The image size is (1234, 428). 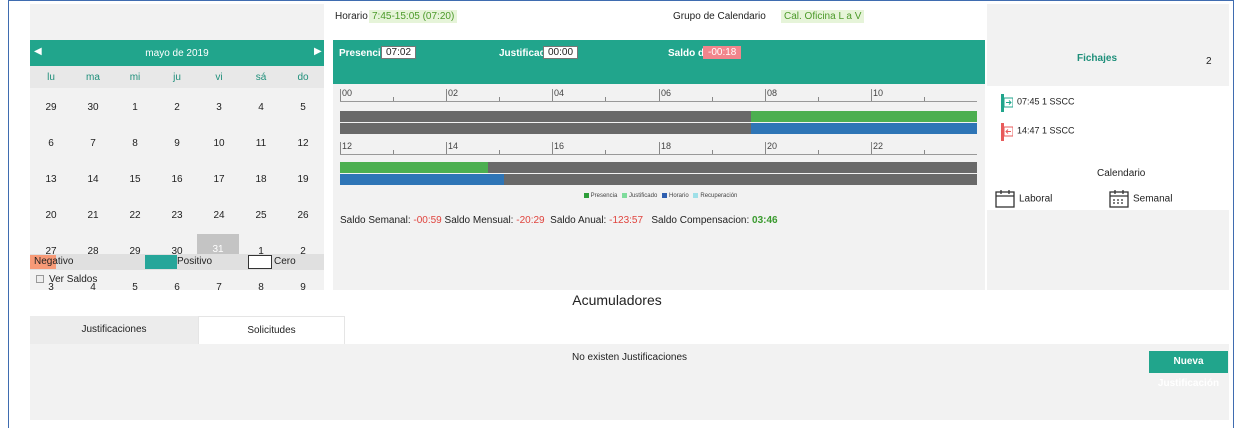 What do you see at coordinates (93, 108) in the screenshot?
I see `calendar-day: 30` at bounding box center [93, 108].